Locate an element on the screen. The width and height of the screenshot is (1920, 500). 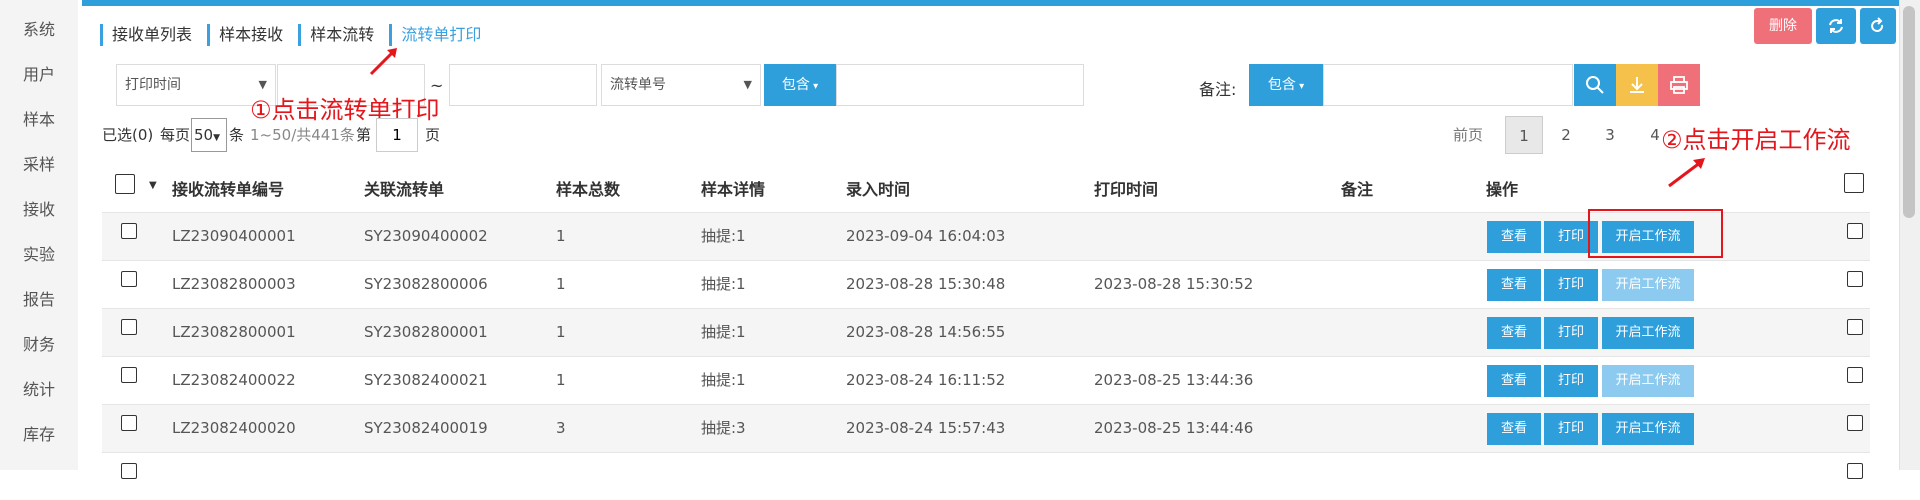
header-receive-id: 接收流转单编号 is located at coordinates (228, 188).